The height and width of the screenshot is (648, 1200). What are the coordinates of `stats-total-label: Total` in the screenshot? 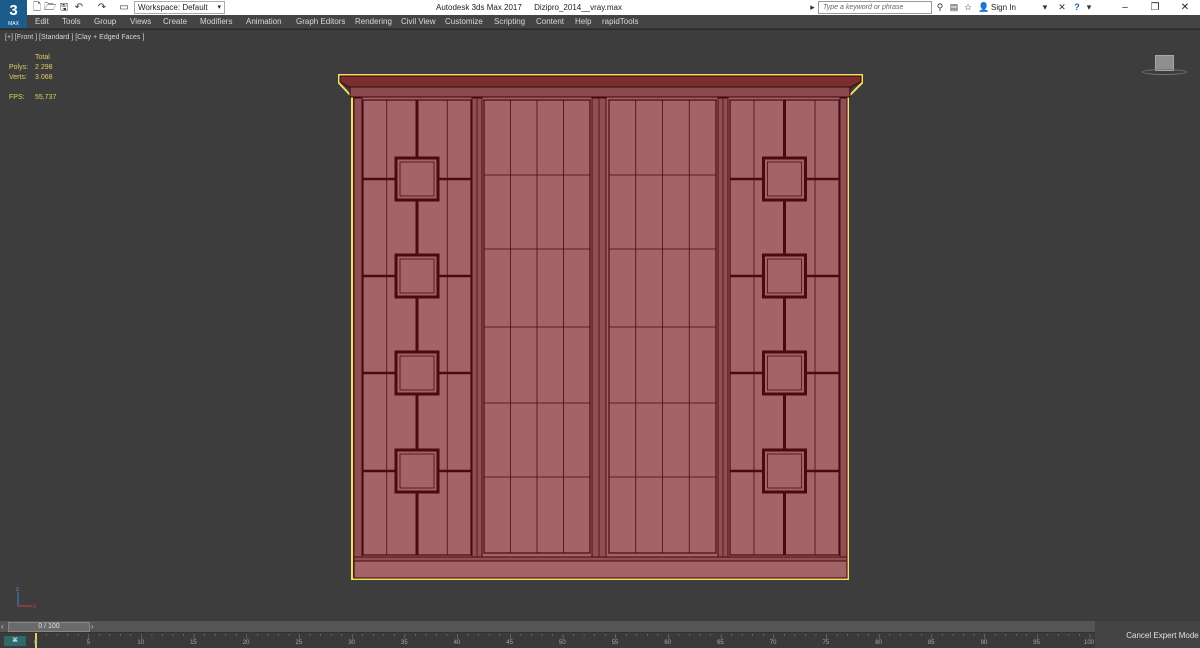 It's located at (42, 57).